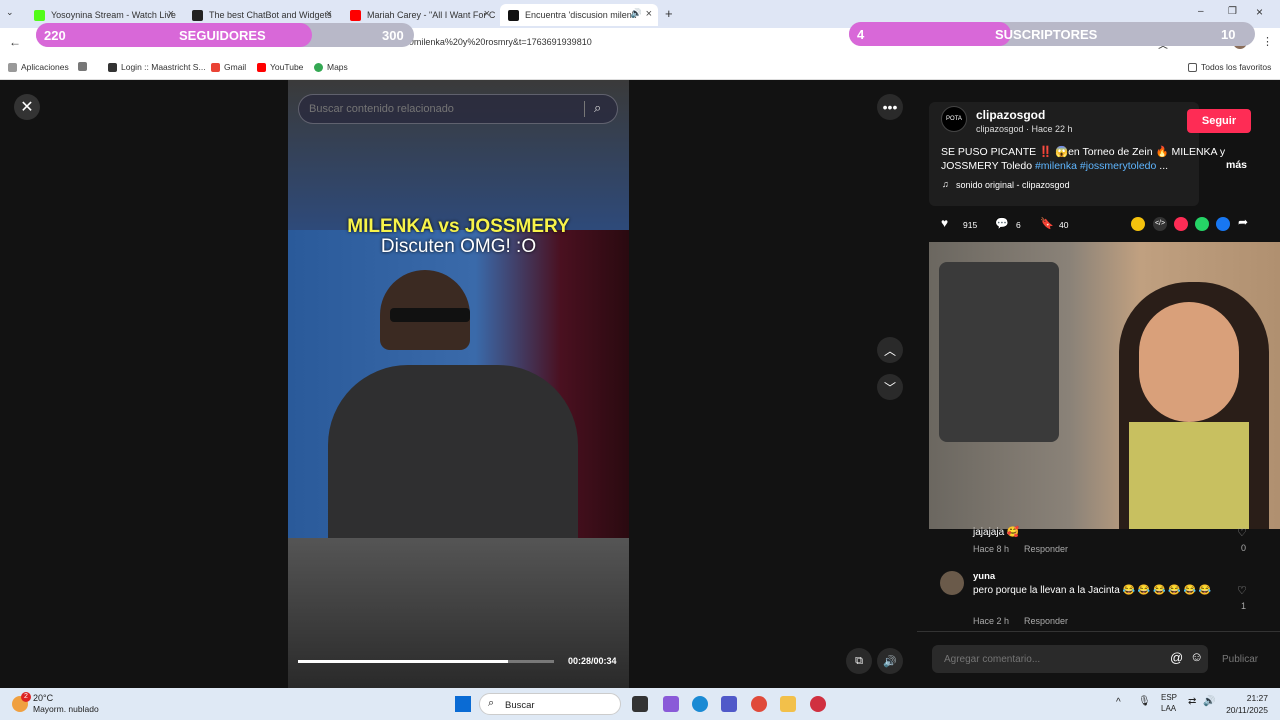  What do you see at coordinates (84, 66) in the screenshot?
I see `bookmark-grid` at bounding box center [84, 66].